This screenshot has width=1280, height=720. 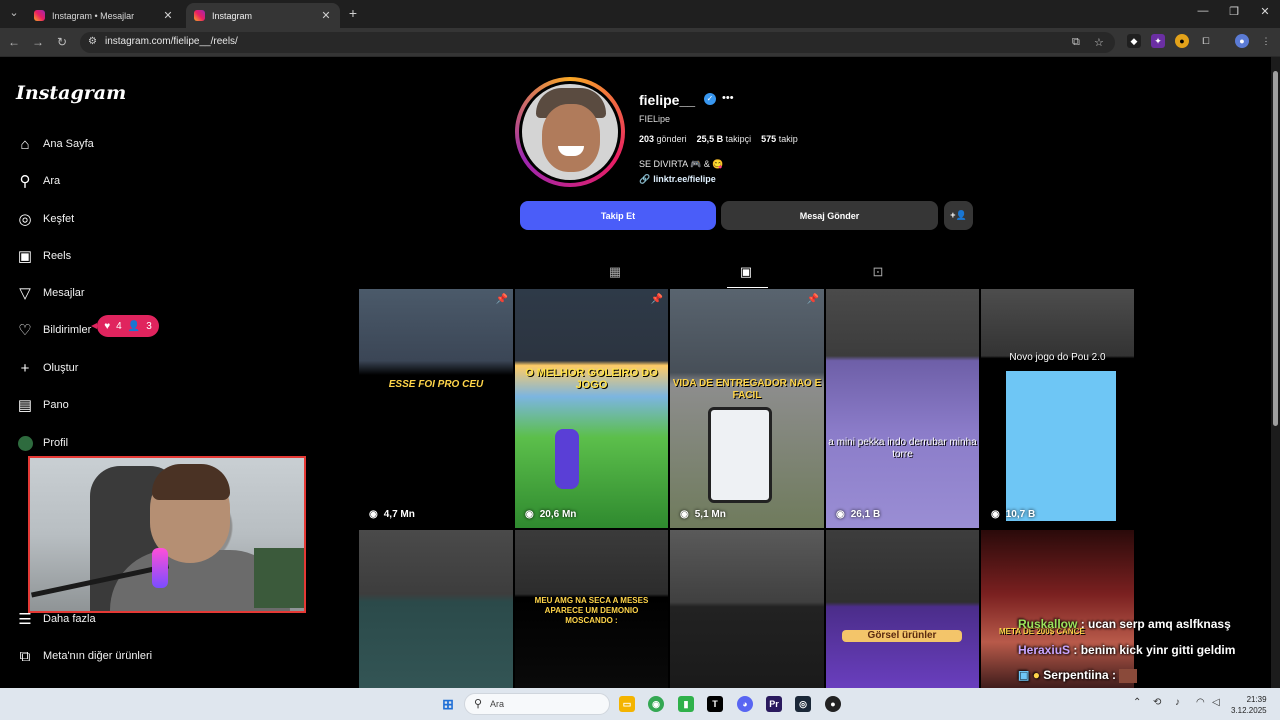 What do you see at coordinates (655, 119) in the screenshot?
I see `profile-full-name: FIELipe` at bounding box center [655, 119].